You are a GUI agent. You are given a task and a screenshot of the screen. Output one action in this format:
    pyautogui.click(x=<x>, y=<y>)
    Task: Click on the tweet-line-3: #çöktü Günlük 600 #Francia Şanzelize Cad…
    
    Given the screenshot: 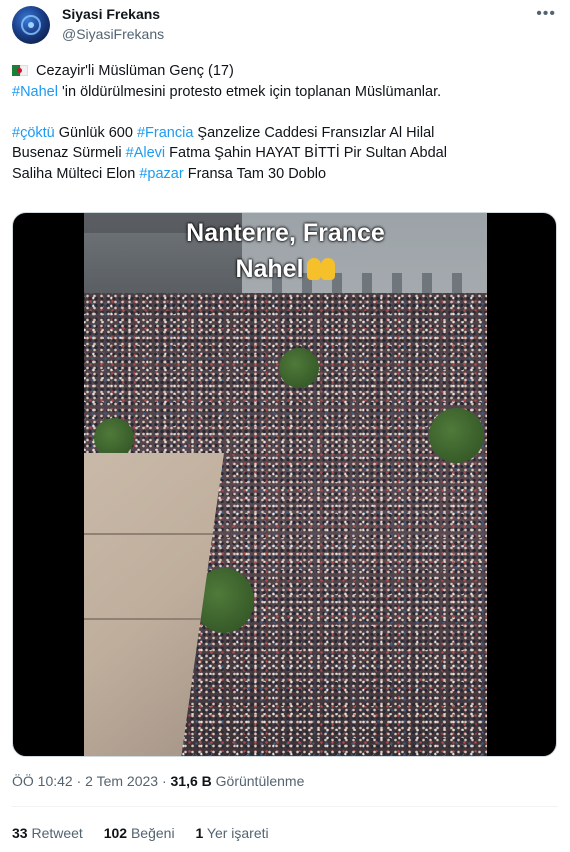 What is the action you would take?
    pyautogui.click(x=285, y=133)
    